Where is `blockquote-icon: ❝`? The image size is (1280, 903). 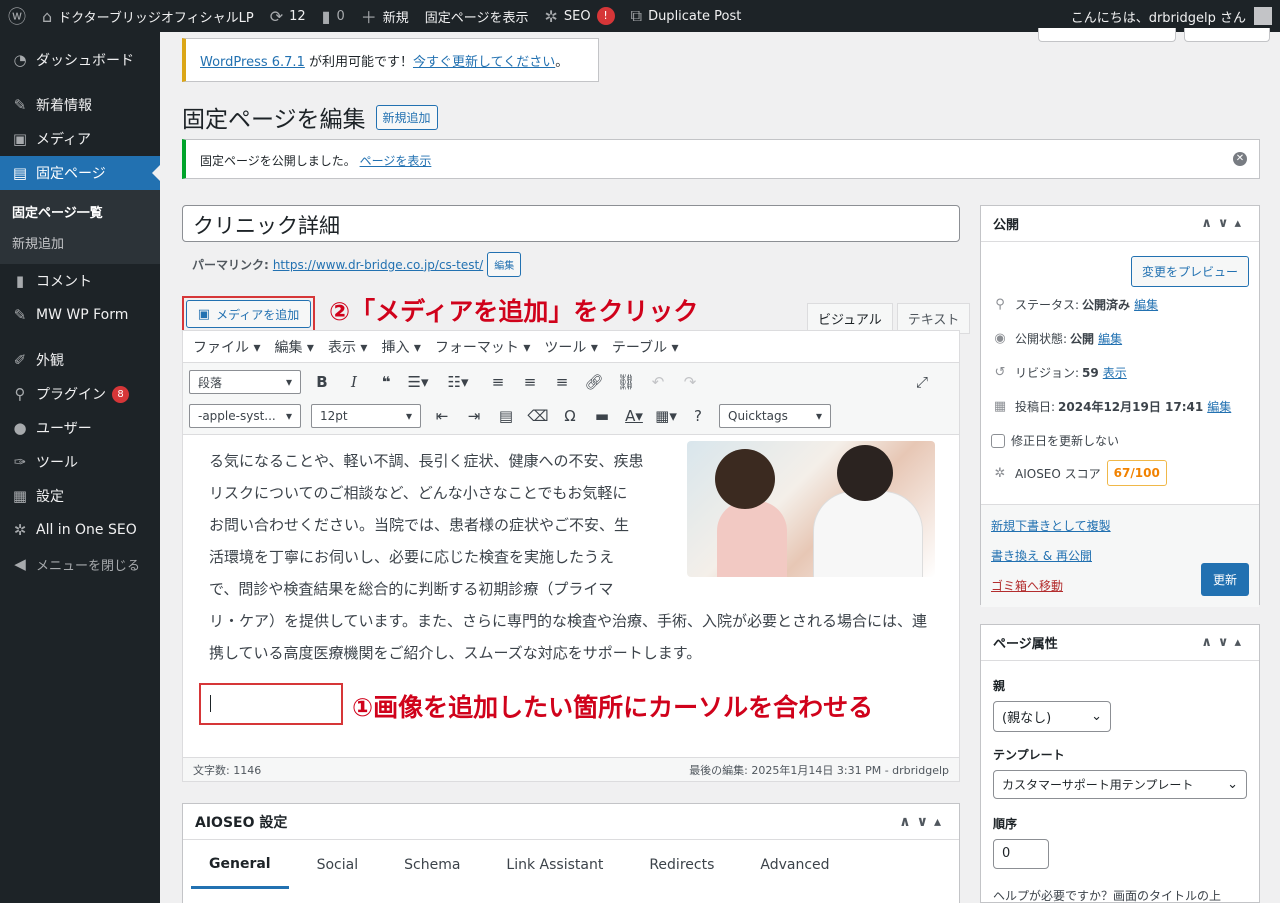 blockquote-icon: ❝ is located at coordinates (386, 382).